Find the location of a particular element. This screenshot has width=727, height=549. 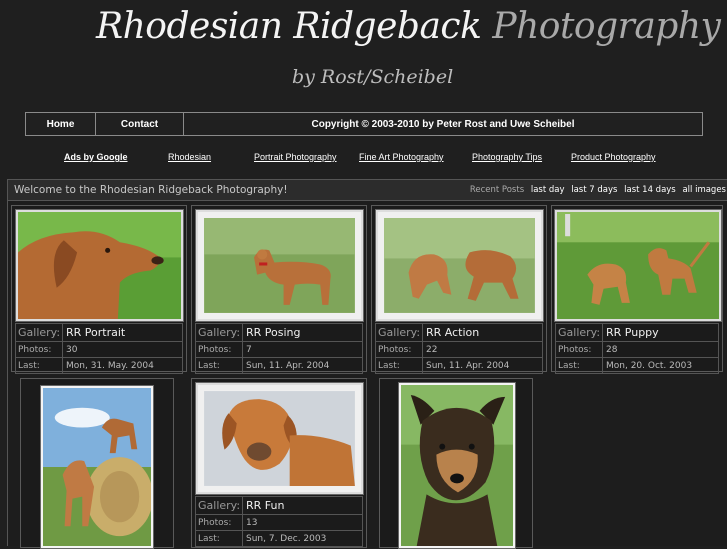

site-title: Rhodesian Ridgeback Photography is located at coordinates (408, 26).